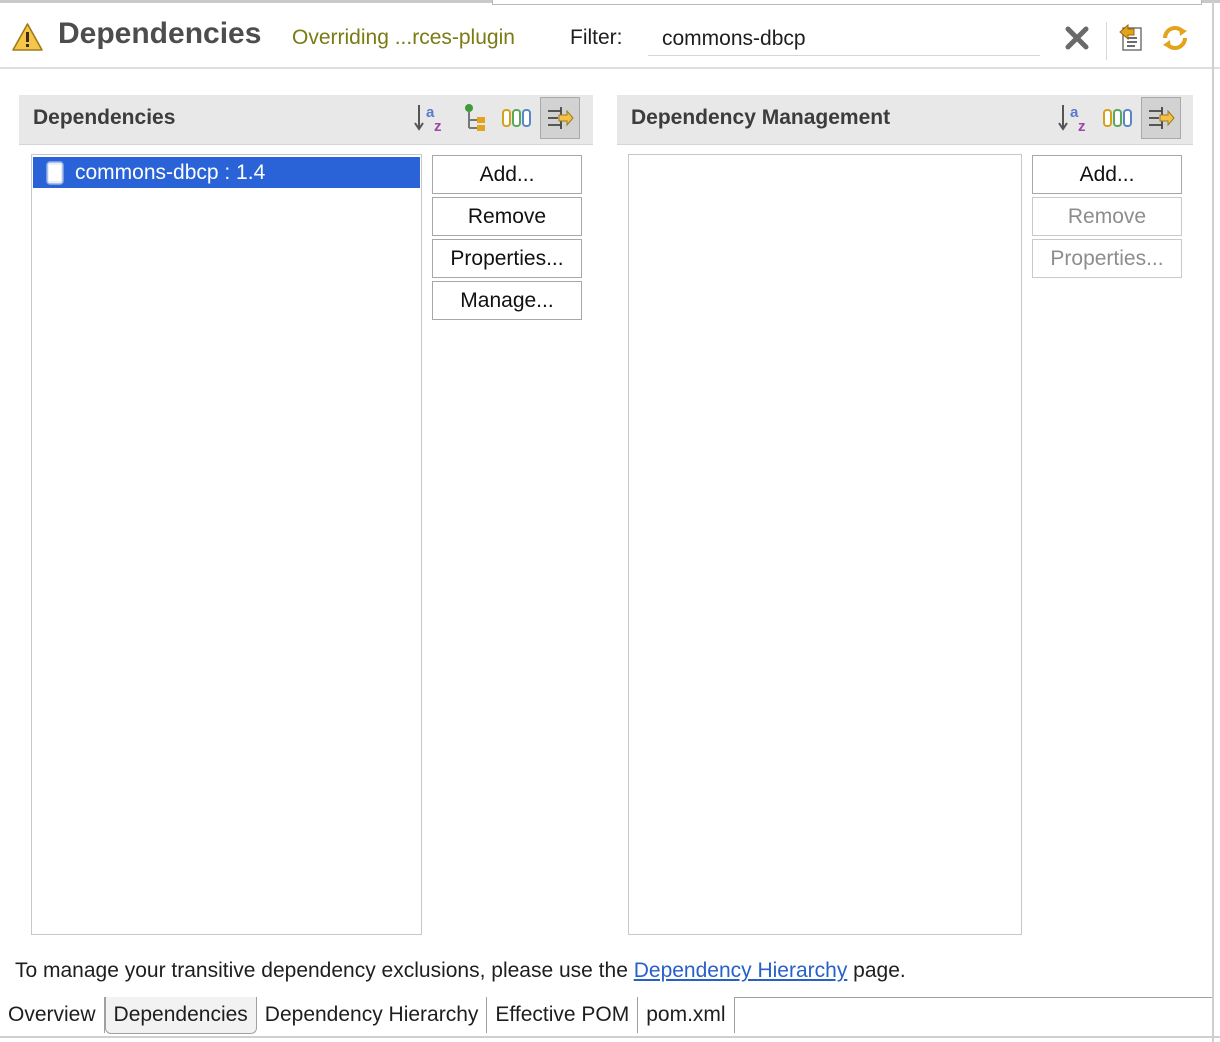  What do you see at coordinates (507, 216) in the screenshot?
I see `remove-dependency-button: Remove` at bounding box center [507, 216].